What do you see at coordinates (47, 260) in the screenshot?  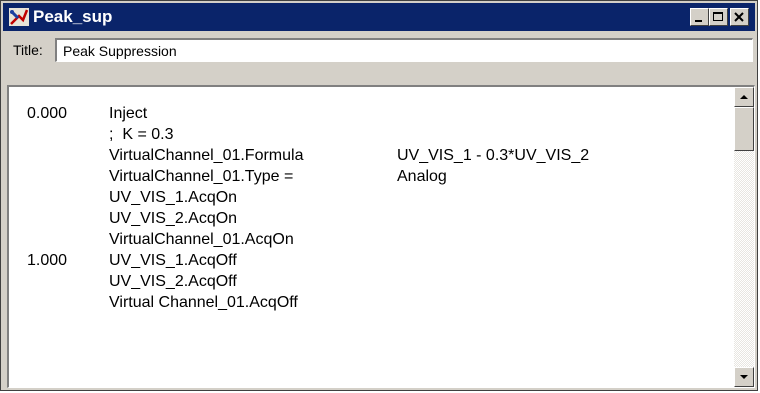 I see `line-time: 1.000` at bounding box center [47, 260].